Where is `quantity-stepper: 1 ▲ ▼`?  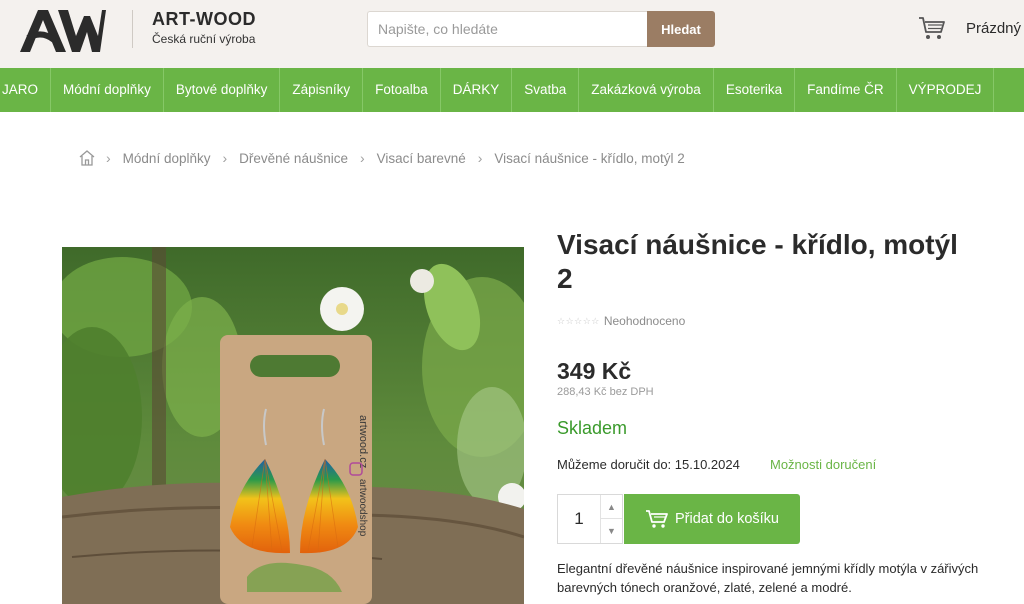 quantity-stepper: 1 ▲ ▼ is located at coordinates (590, 519).